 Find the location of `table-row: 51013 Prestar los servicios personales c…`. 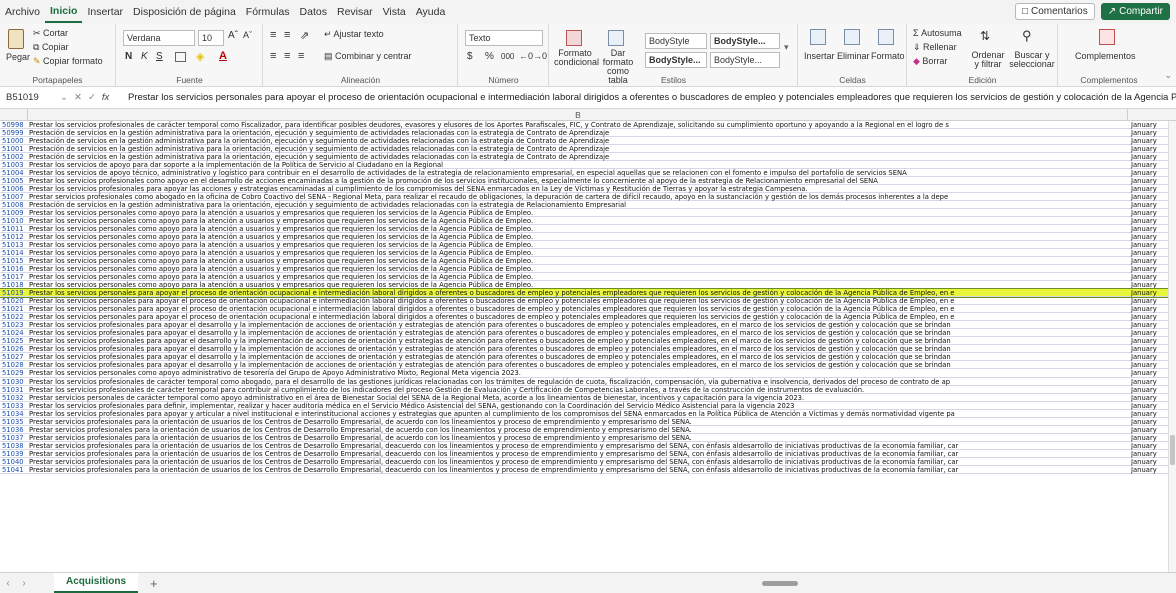

table-row: 51013 Prestar los servicios personales c… is located at coordinates (584, 245).